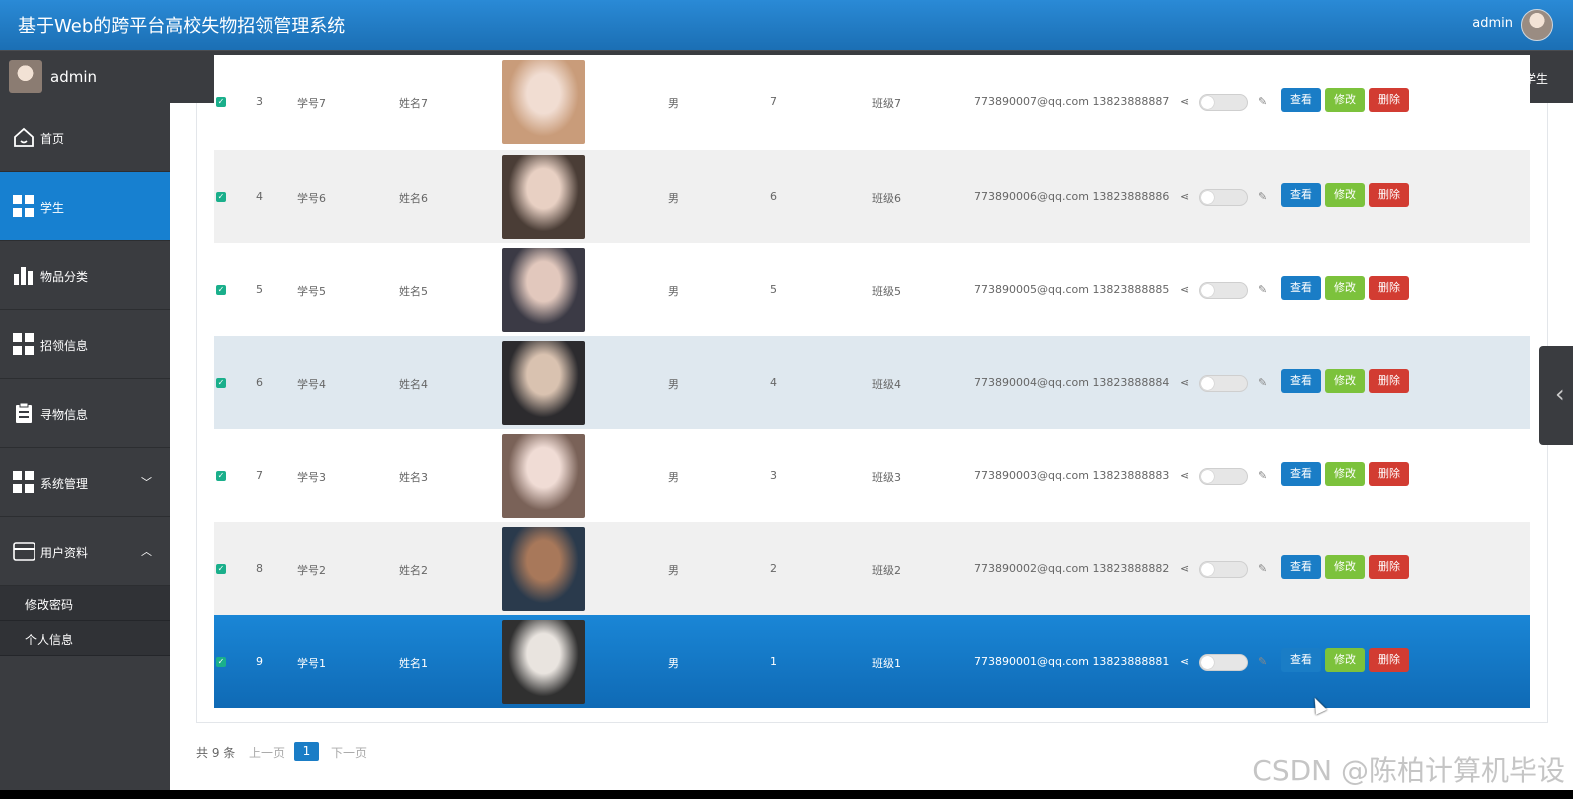 This screenshot has width=1573, height=799. Describe the element at coordinates (413, 198) in the screenshot. I see `name-cell: 姓名6` at that location.